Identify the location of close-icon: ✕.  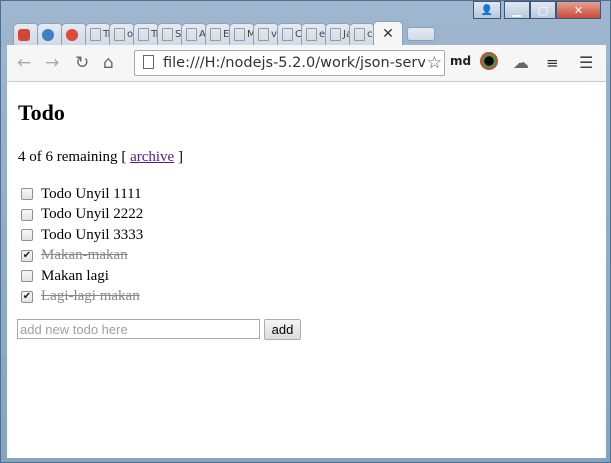
(578, 10).